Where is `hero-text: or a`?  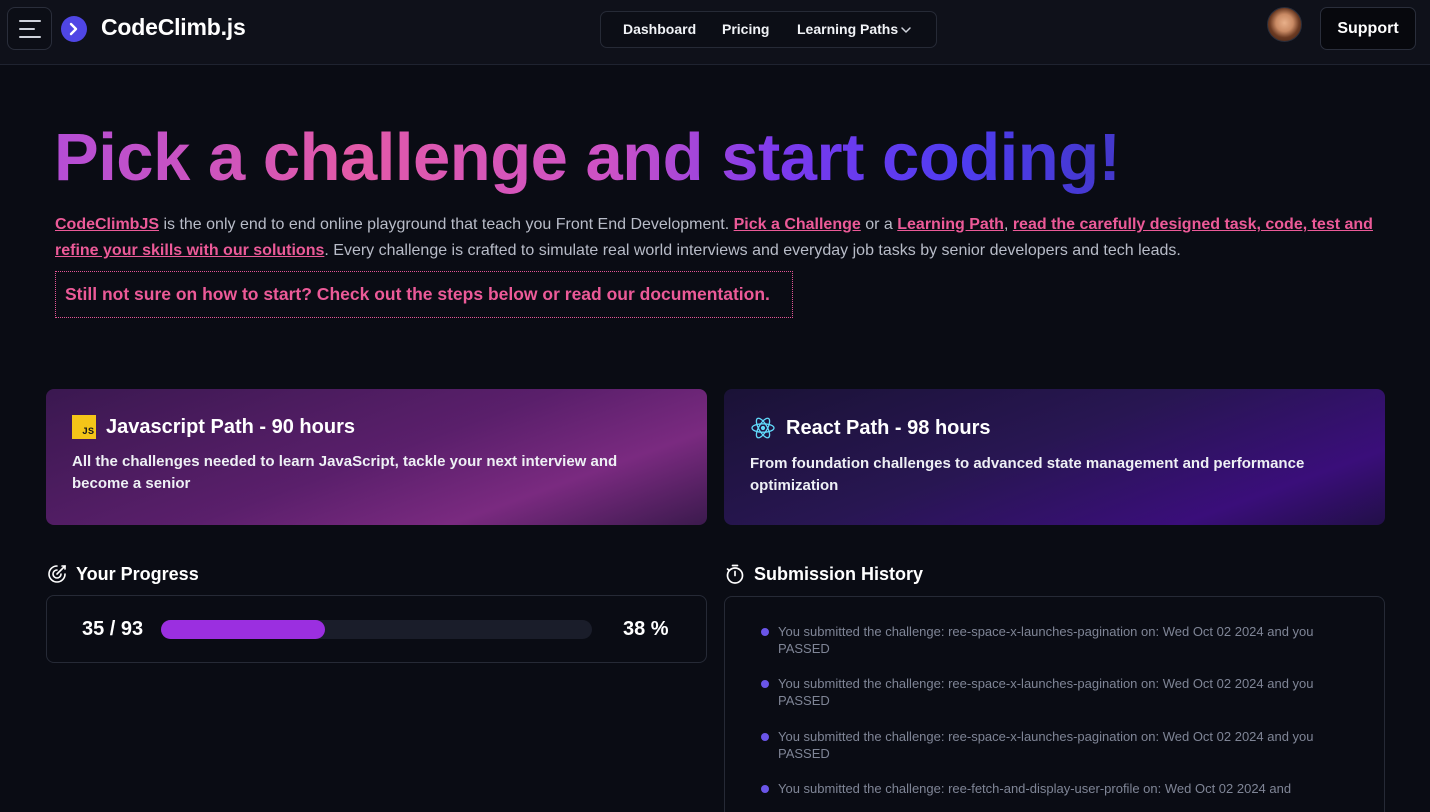 hero-text: or a is located at coordinates (879, 224).